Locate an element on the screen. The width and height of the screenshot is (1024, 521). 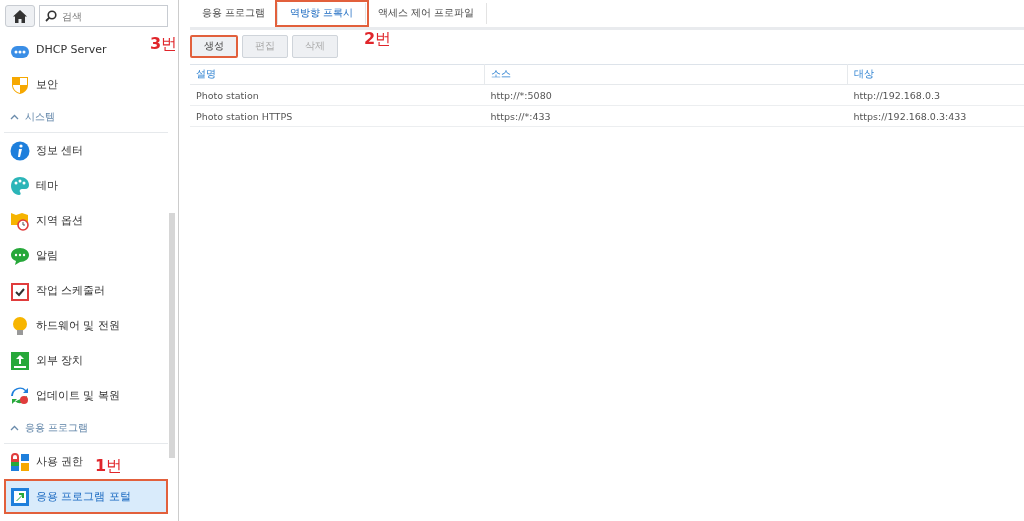
section-header: 시스템 is located at coordinates (86, 117).